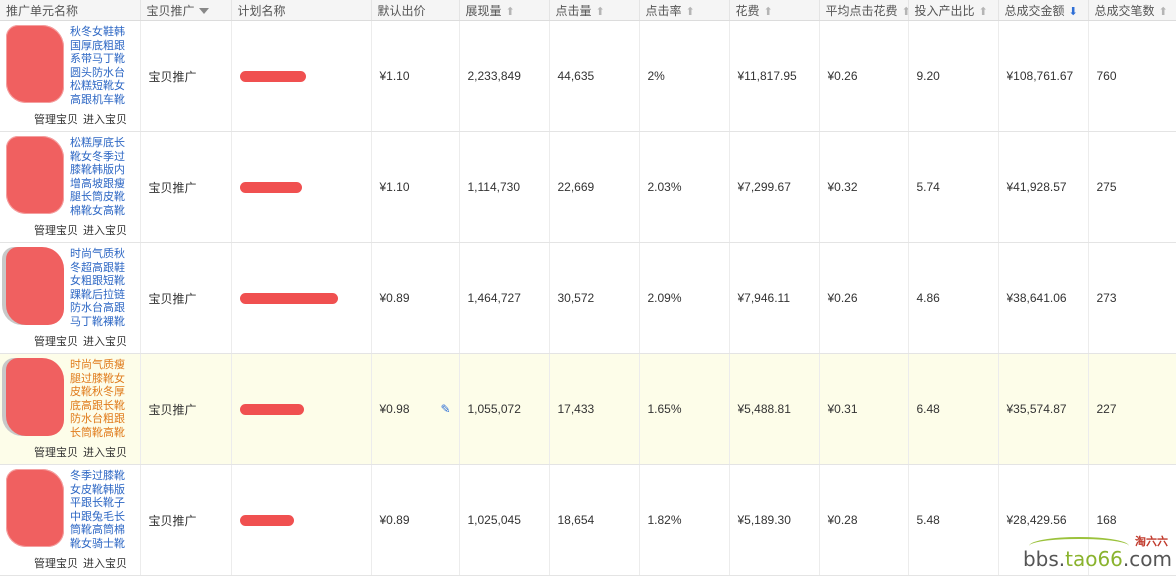 This screenshot has height=576, width=1176. I want to click on default-bid: ¥0.98, so click(394, 409).